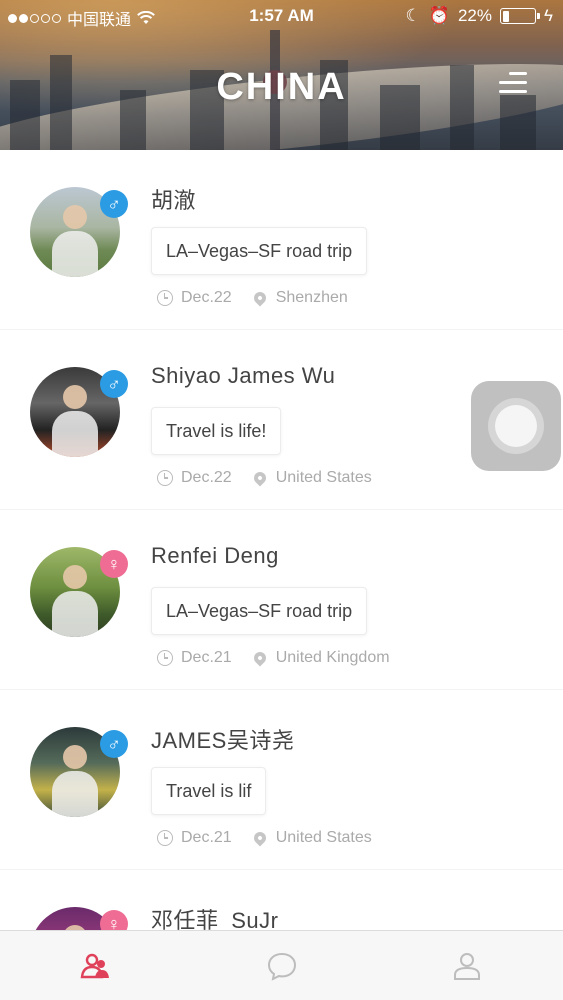  What do you see at coordinates (243, 376) in the screenshot?
I see `user-name: Shiyao James Wu` at bounding box center [243, 376].